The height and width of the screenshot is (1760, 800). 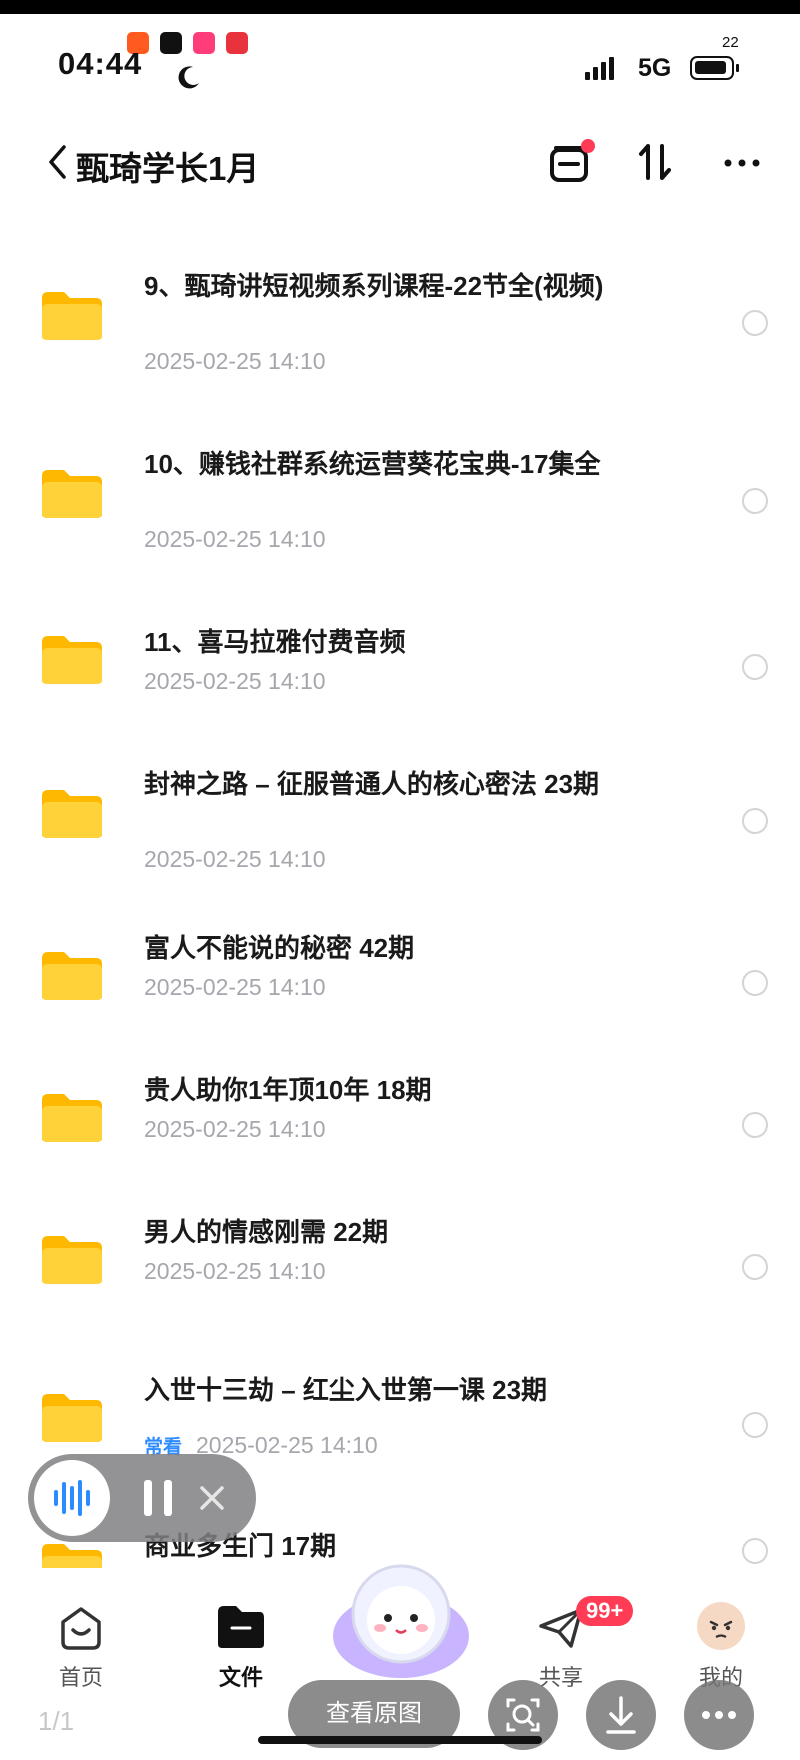 What do you see at coordinates (655, 68) in the screenshot?
I see `network-type: 5G` at bounding box center [655, 68].